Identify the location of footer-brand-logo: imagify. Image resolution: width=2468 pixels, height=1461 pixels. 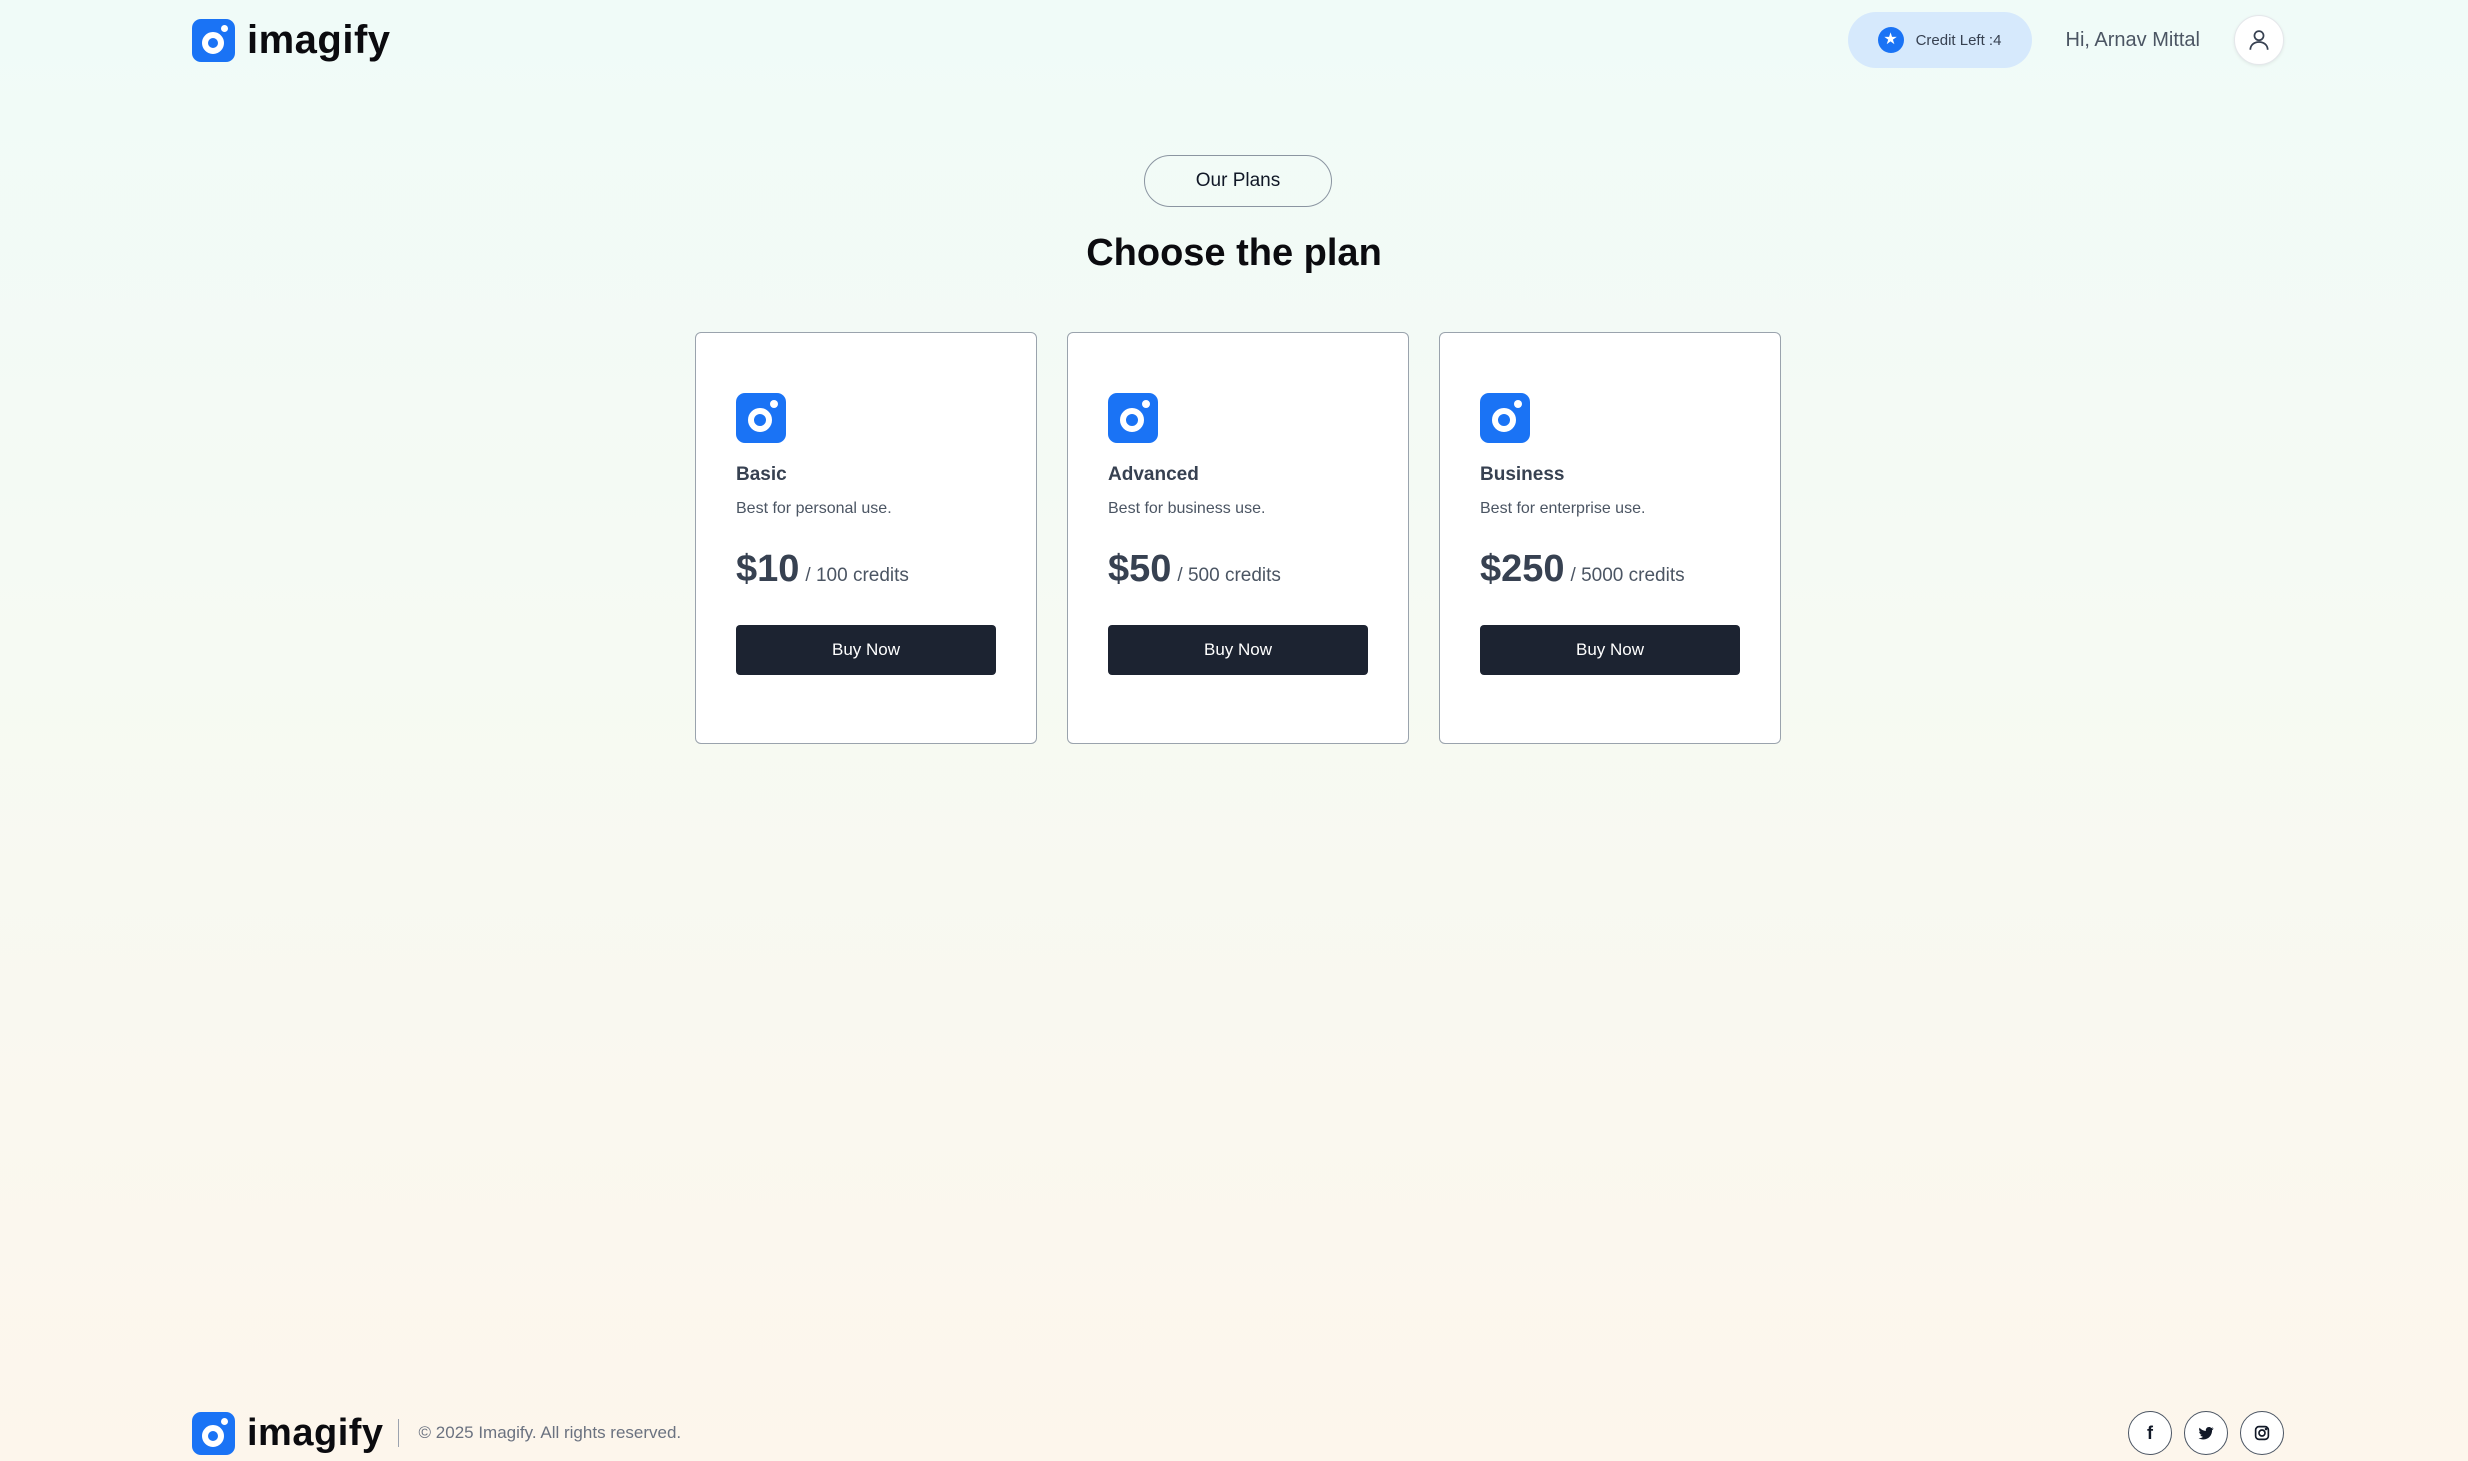
(288, 1433).